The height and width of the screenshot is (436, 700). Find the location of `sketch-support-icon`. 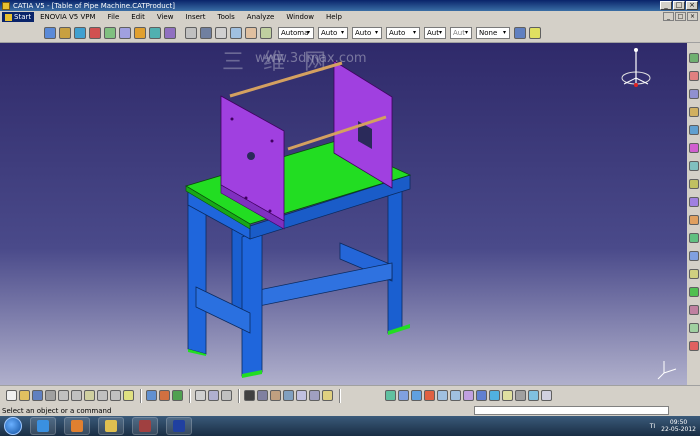

sketch-support-icon is located at coordinates (314, 395).